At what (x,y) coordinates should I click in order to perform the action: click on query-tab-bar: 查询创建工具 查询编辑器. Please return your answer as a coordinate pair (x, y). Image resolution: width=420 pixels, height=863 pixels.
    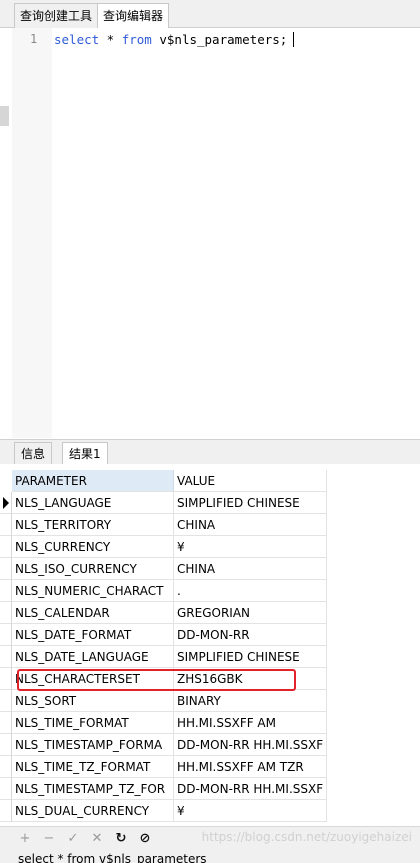
    Looking at the image, I should click on (210, 14).